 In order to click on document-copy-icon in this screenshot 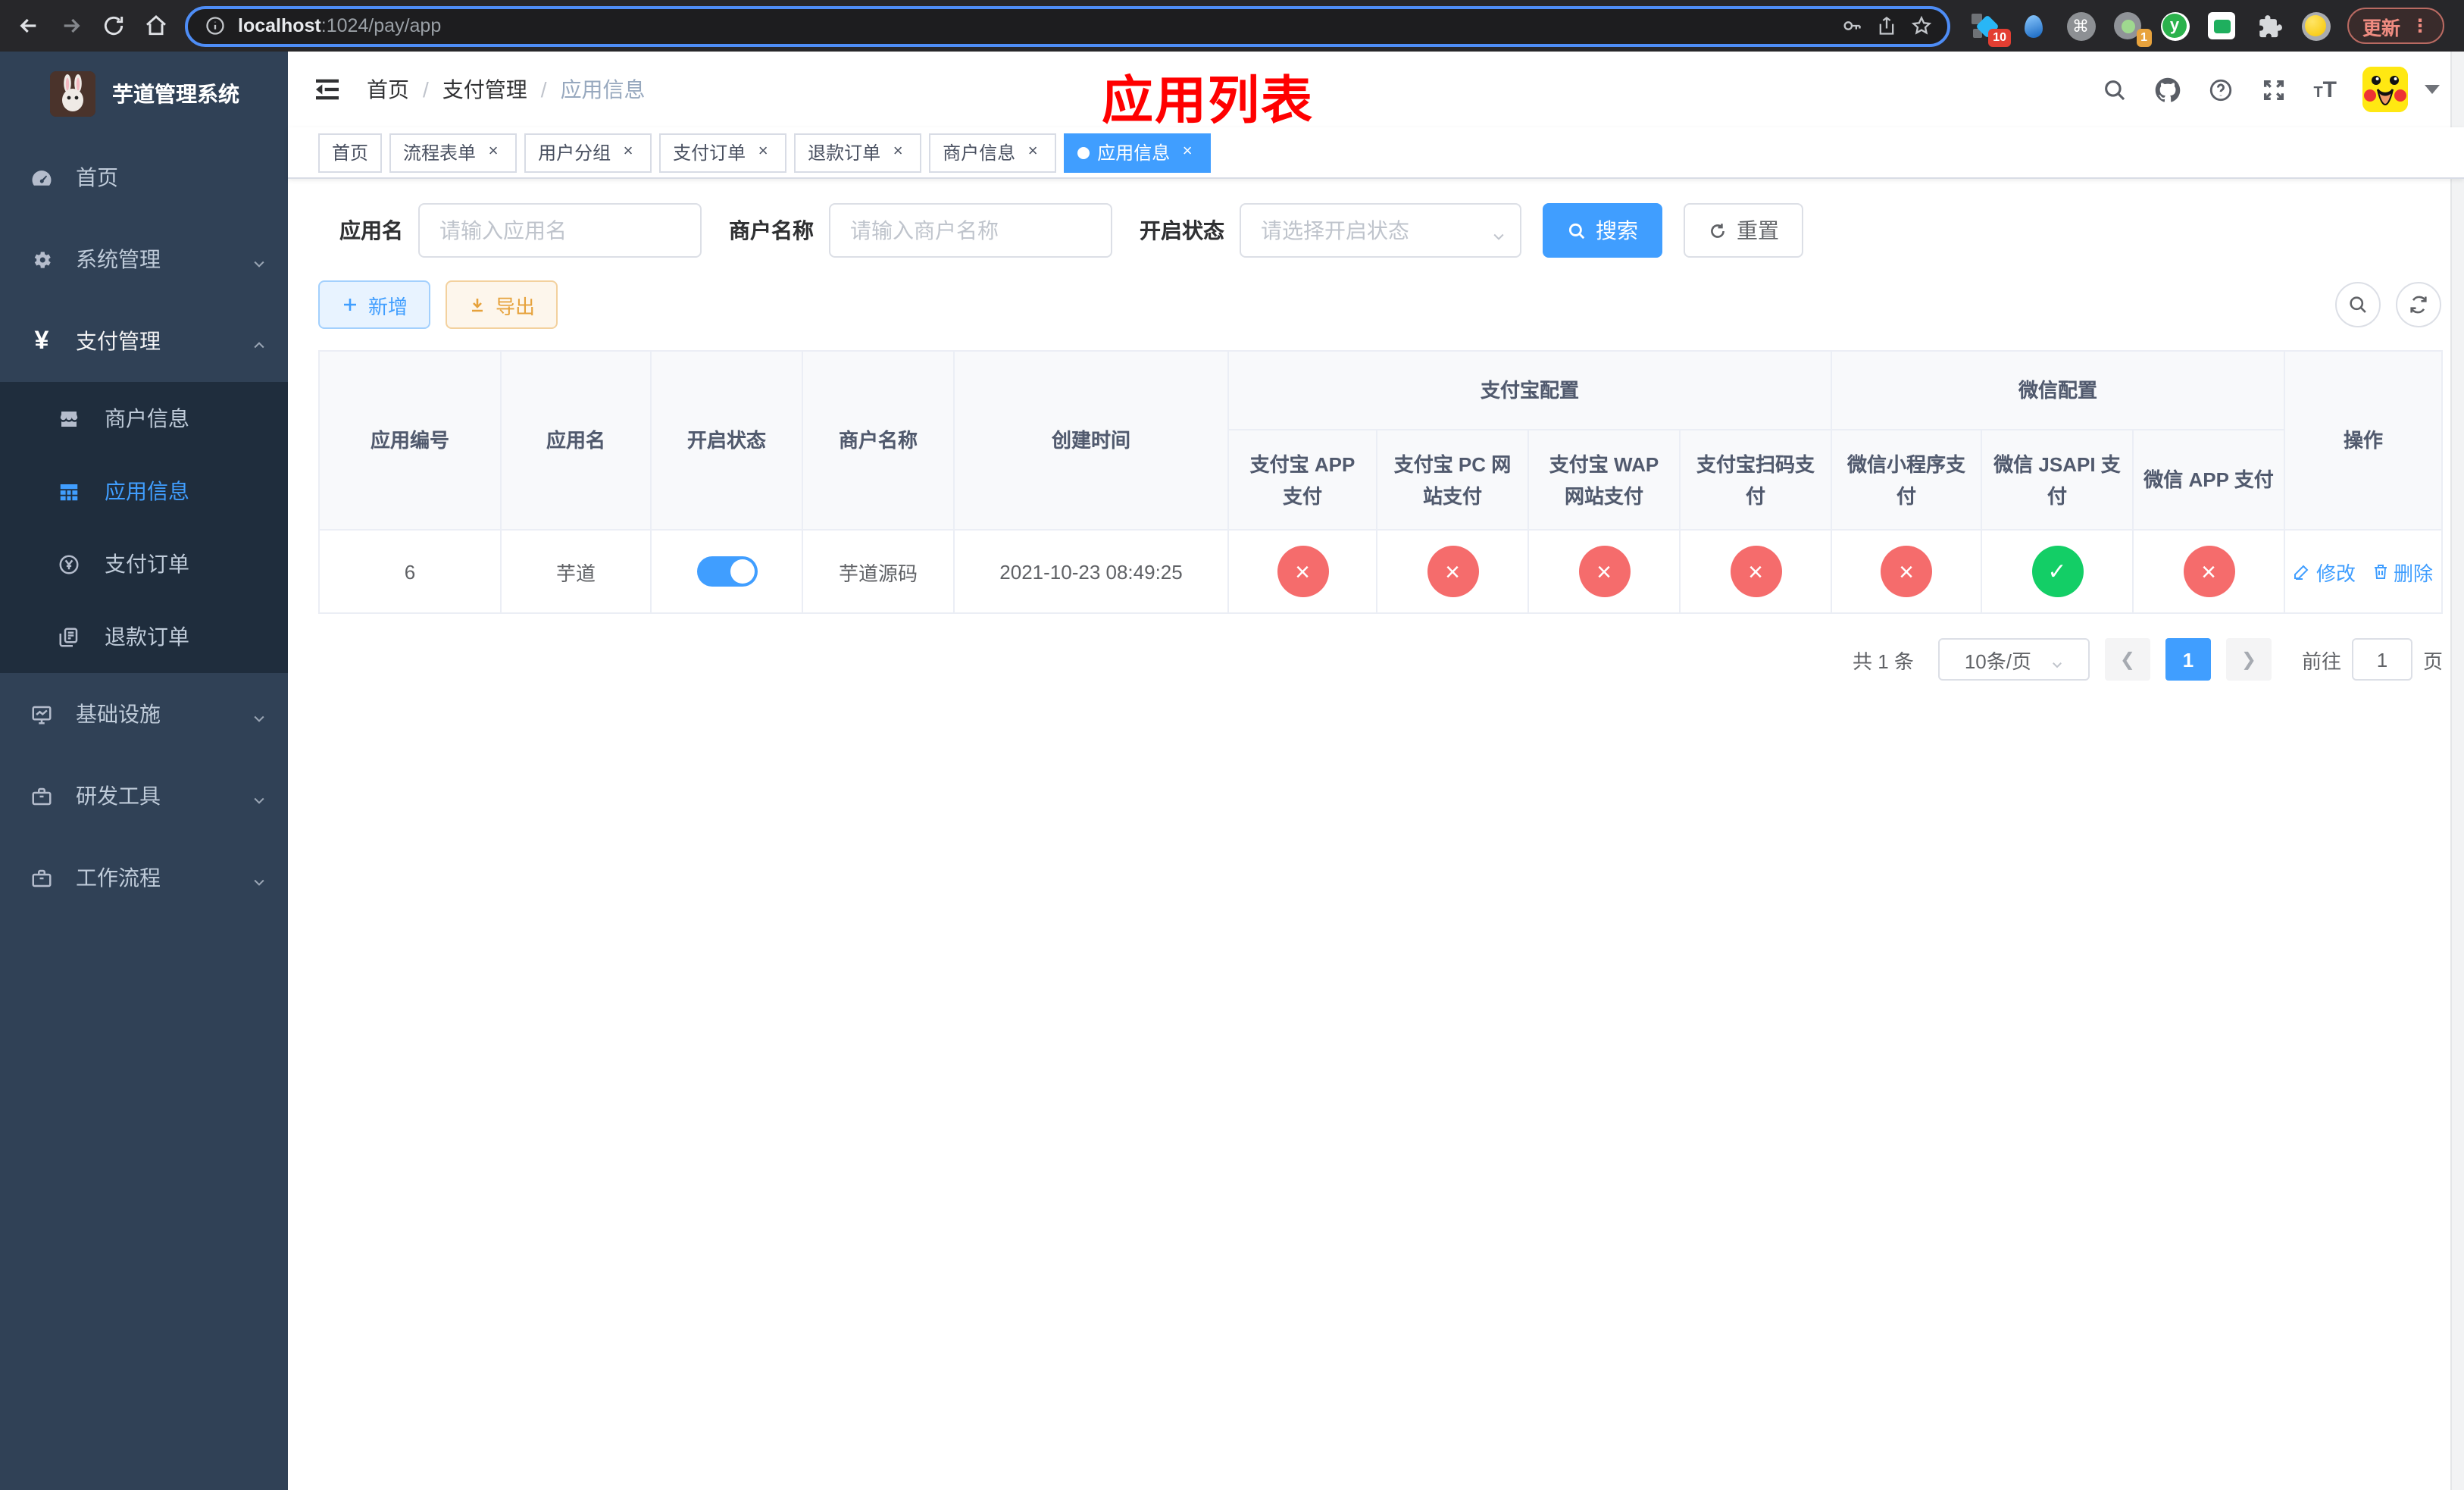, I will do `click(69, 636)`.